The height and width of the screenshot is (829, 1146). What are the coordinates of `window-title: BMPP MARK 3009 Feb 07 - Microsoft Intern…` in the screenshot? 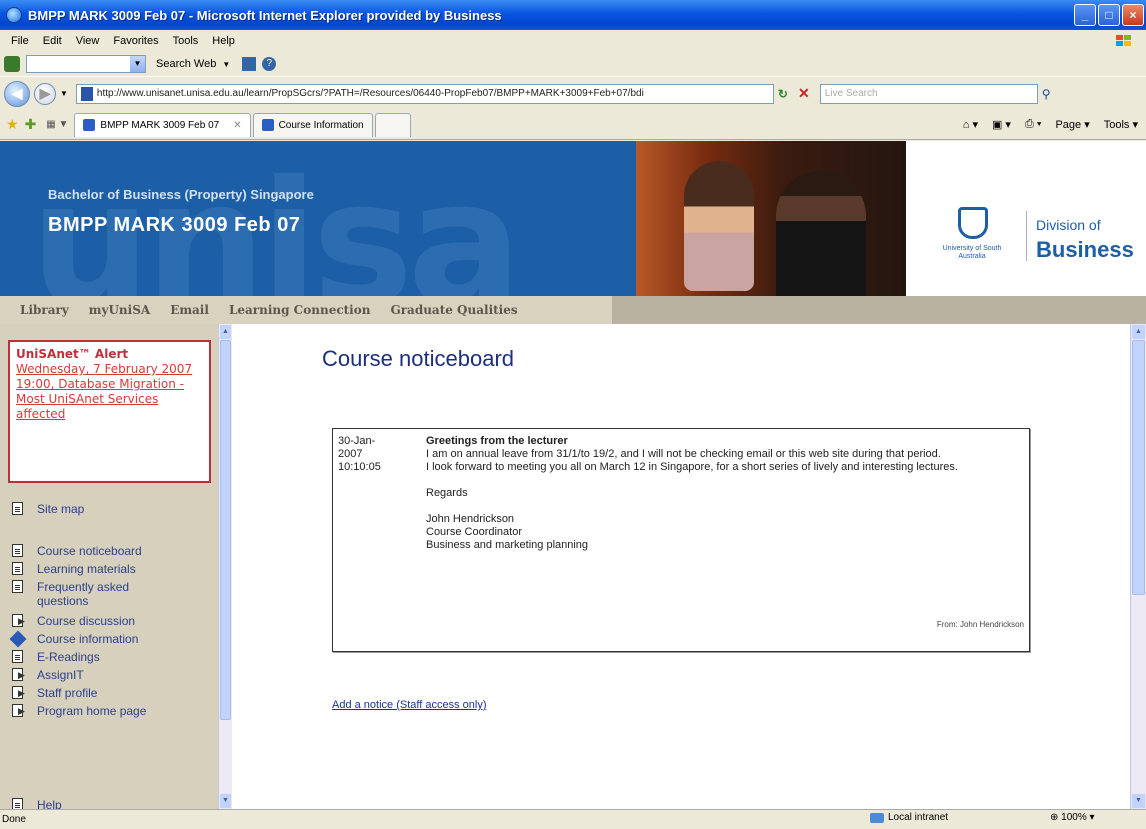 It's located at (265, 15).